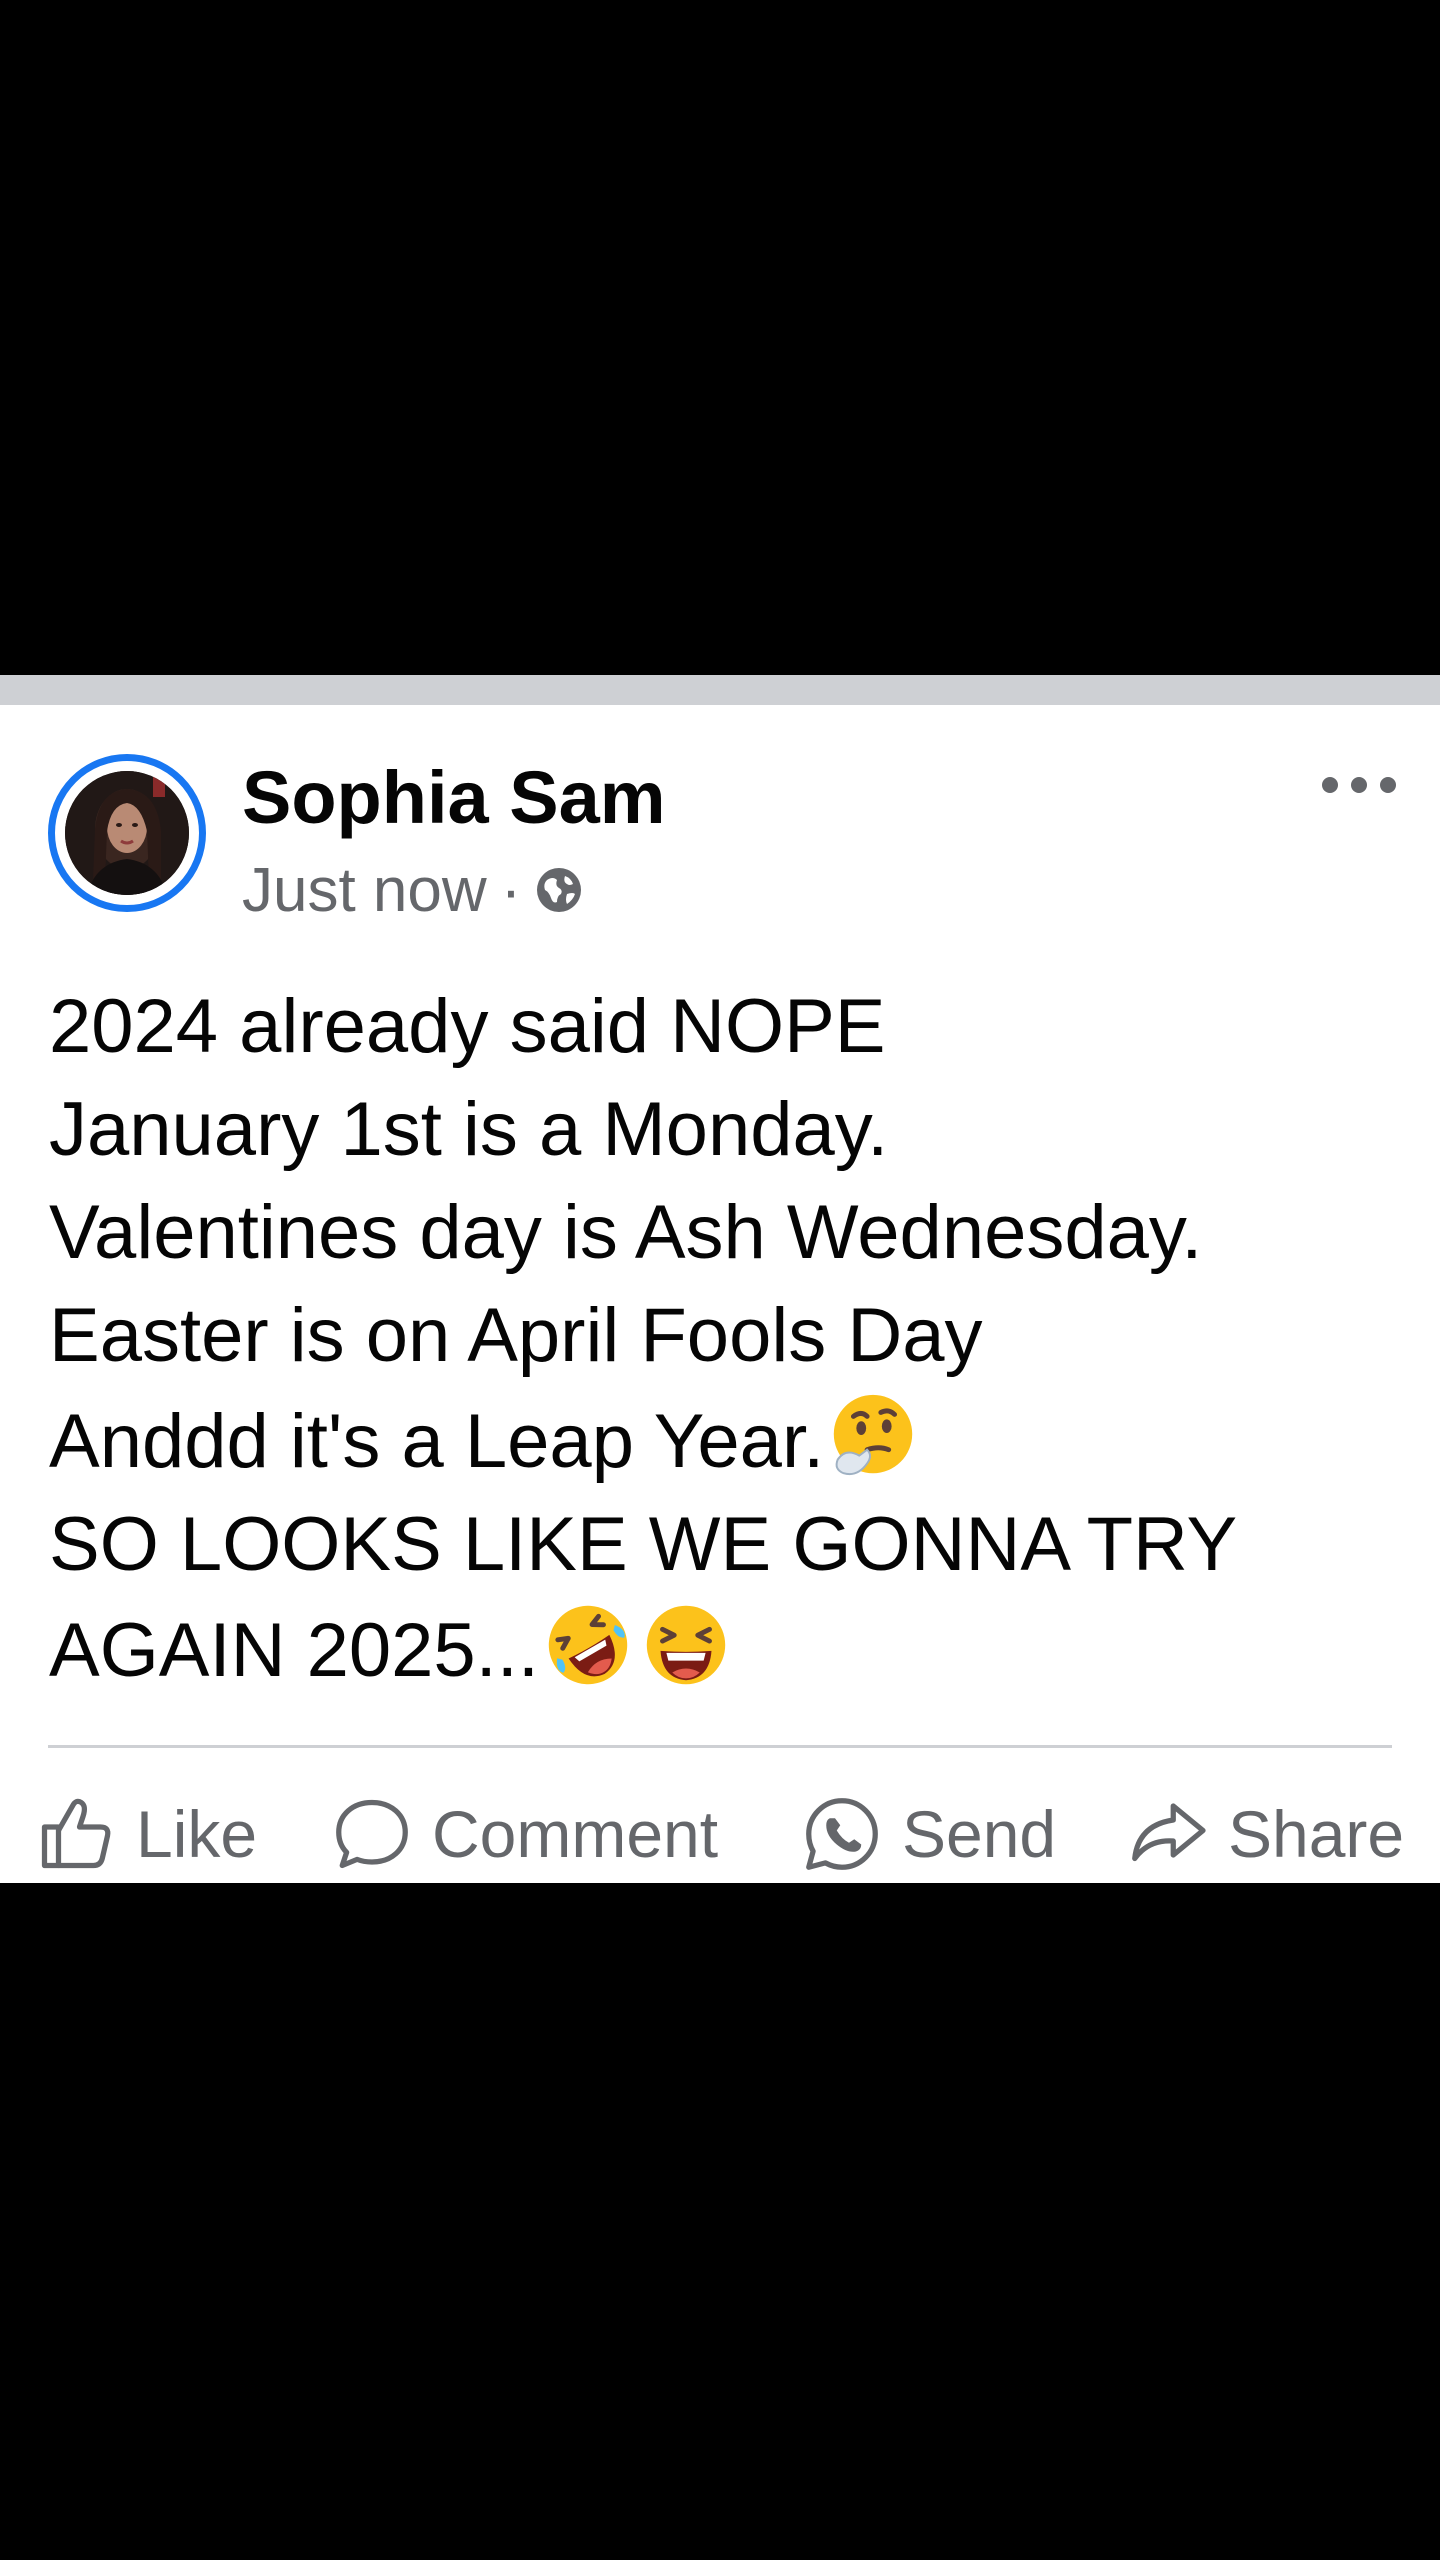 Image resolution: width=1440 pixels, height=2560 pixels. Describe the element at coordinates (1330, 785) in the screenshot. I see `more-horizontal-icon` at that location.